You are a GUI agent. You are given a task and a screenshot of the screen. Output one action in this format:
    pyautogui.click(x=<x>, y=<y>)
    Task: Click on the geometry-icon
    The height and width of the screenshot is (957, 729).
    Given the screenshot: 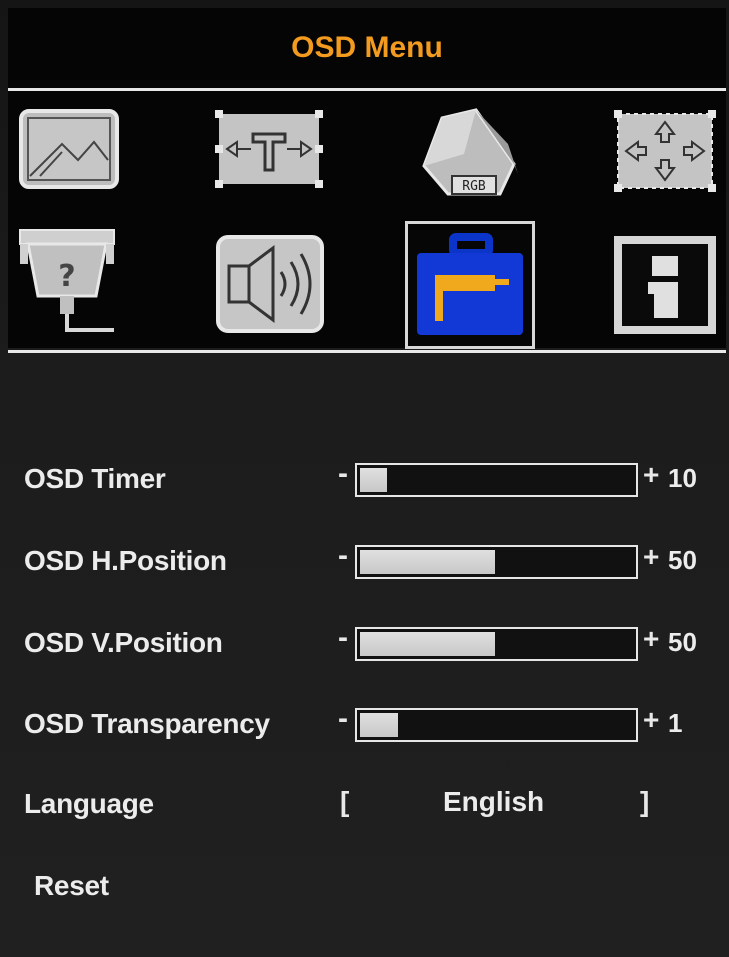 What is the action you would take?
    pyautogui.click(x=269, y=149)
    